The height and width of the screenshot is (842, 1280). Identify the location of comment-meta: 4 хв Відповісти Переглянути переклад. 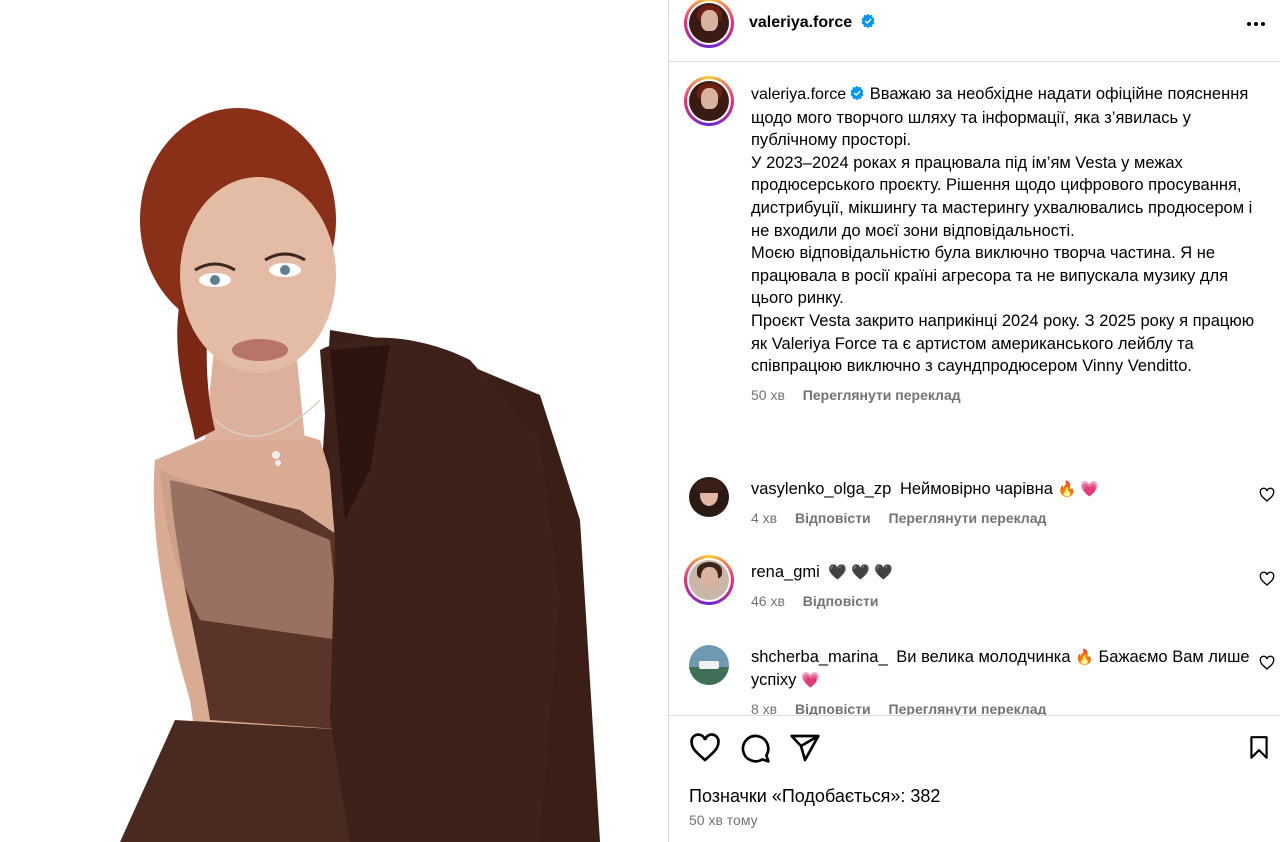
(1001, 518).